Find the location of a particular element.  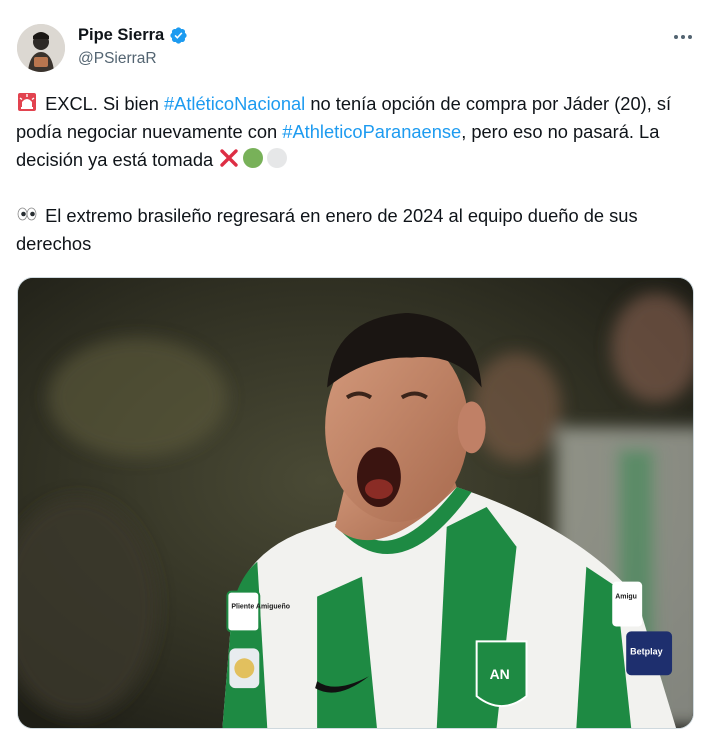

hashtag-athletico-paranaense: #AthleticoParanaense is located at coordinates (371, 131).